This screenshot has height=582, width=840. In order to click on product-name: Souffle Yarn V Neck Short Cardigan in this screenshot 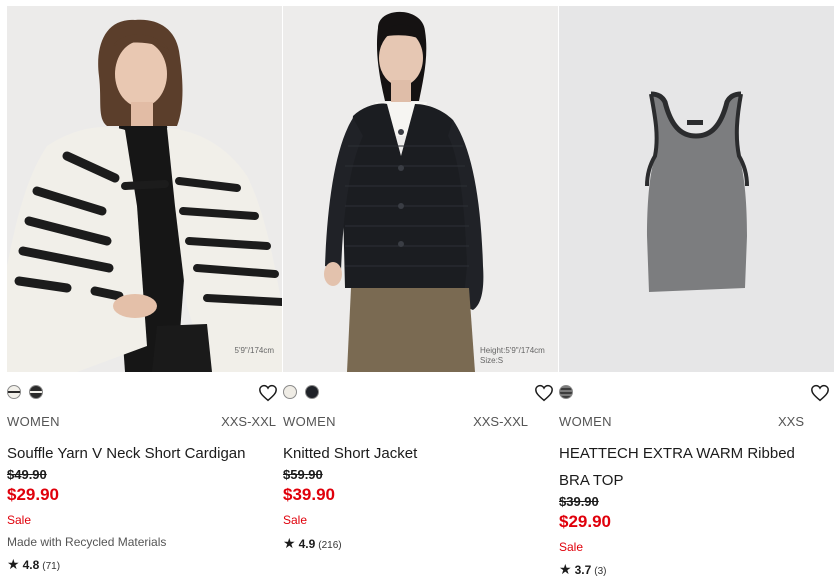, I will do `click(139, 453)`.